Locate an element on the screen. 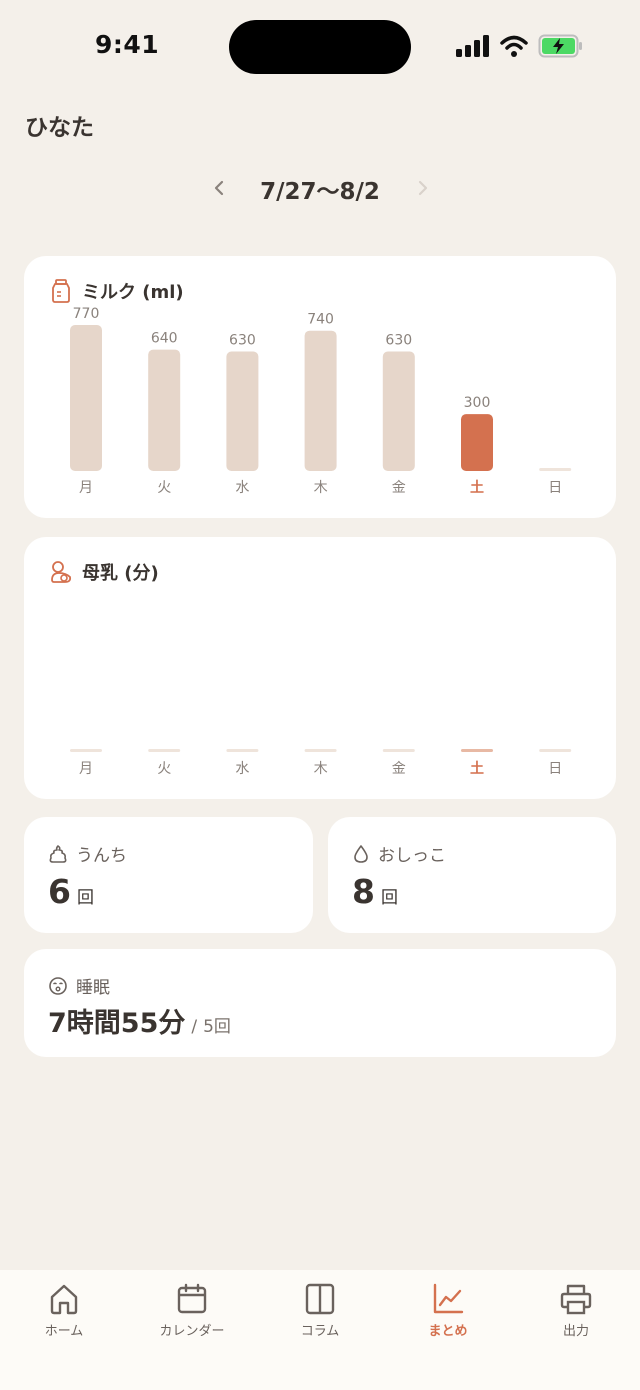 The image size is (640, 1390). poop-icon is located at coordinates (58, 853).